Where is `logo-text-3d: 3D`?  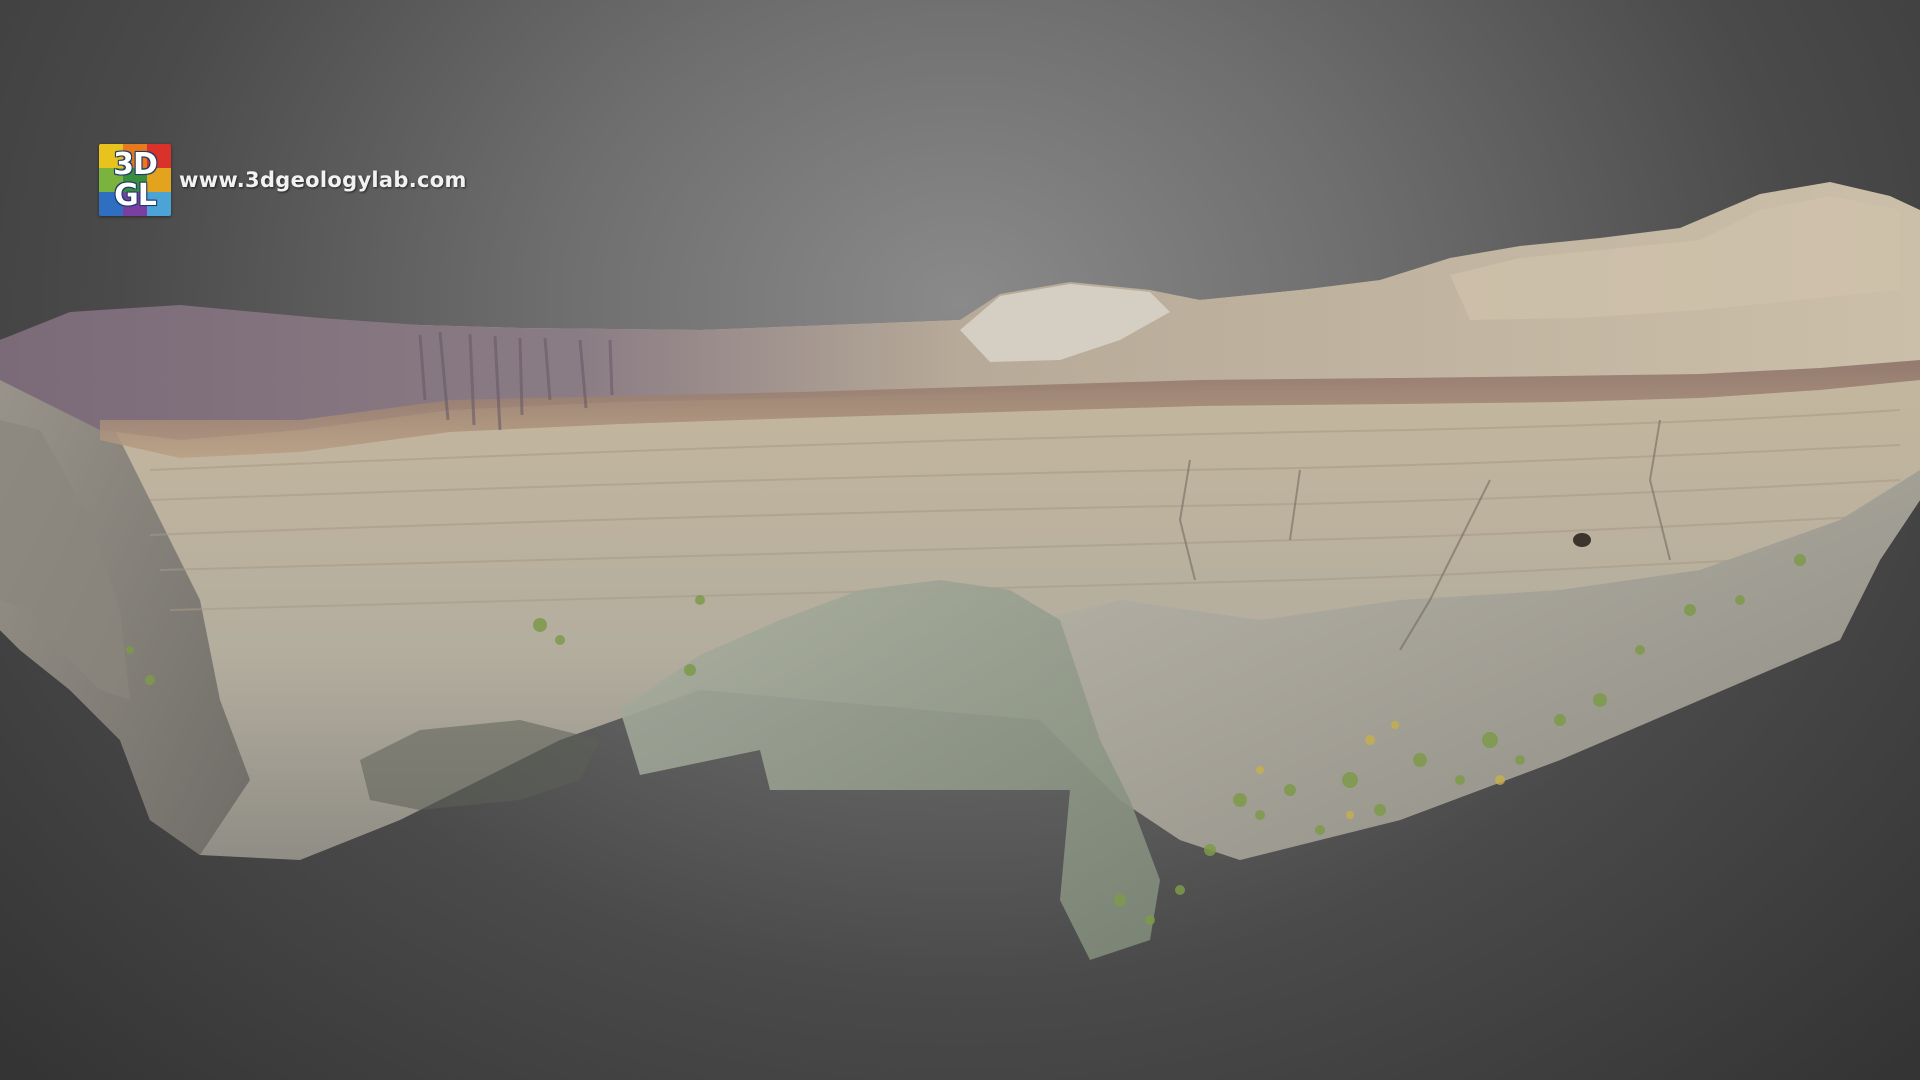 logo-text-3d: 3D is located at coordinates (135, 164).